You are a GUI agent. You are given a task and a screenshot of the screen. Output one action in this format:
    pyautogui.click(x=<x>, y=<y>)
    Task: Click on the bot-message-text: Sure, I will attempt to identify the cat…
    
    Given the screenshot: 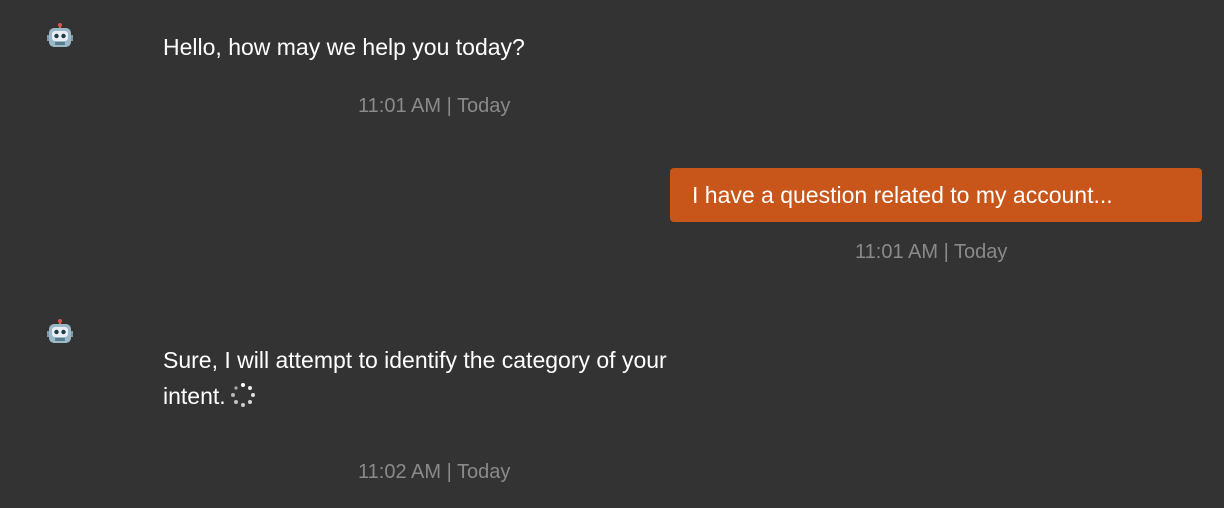 What is the action you would take?
    pyautogui.click(x=415, y=378)
    